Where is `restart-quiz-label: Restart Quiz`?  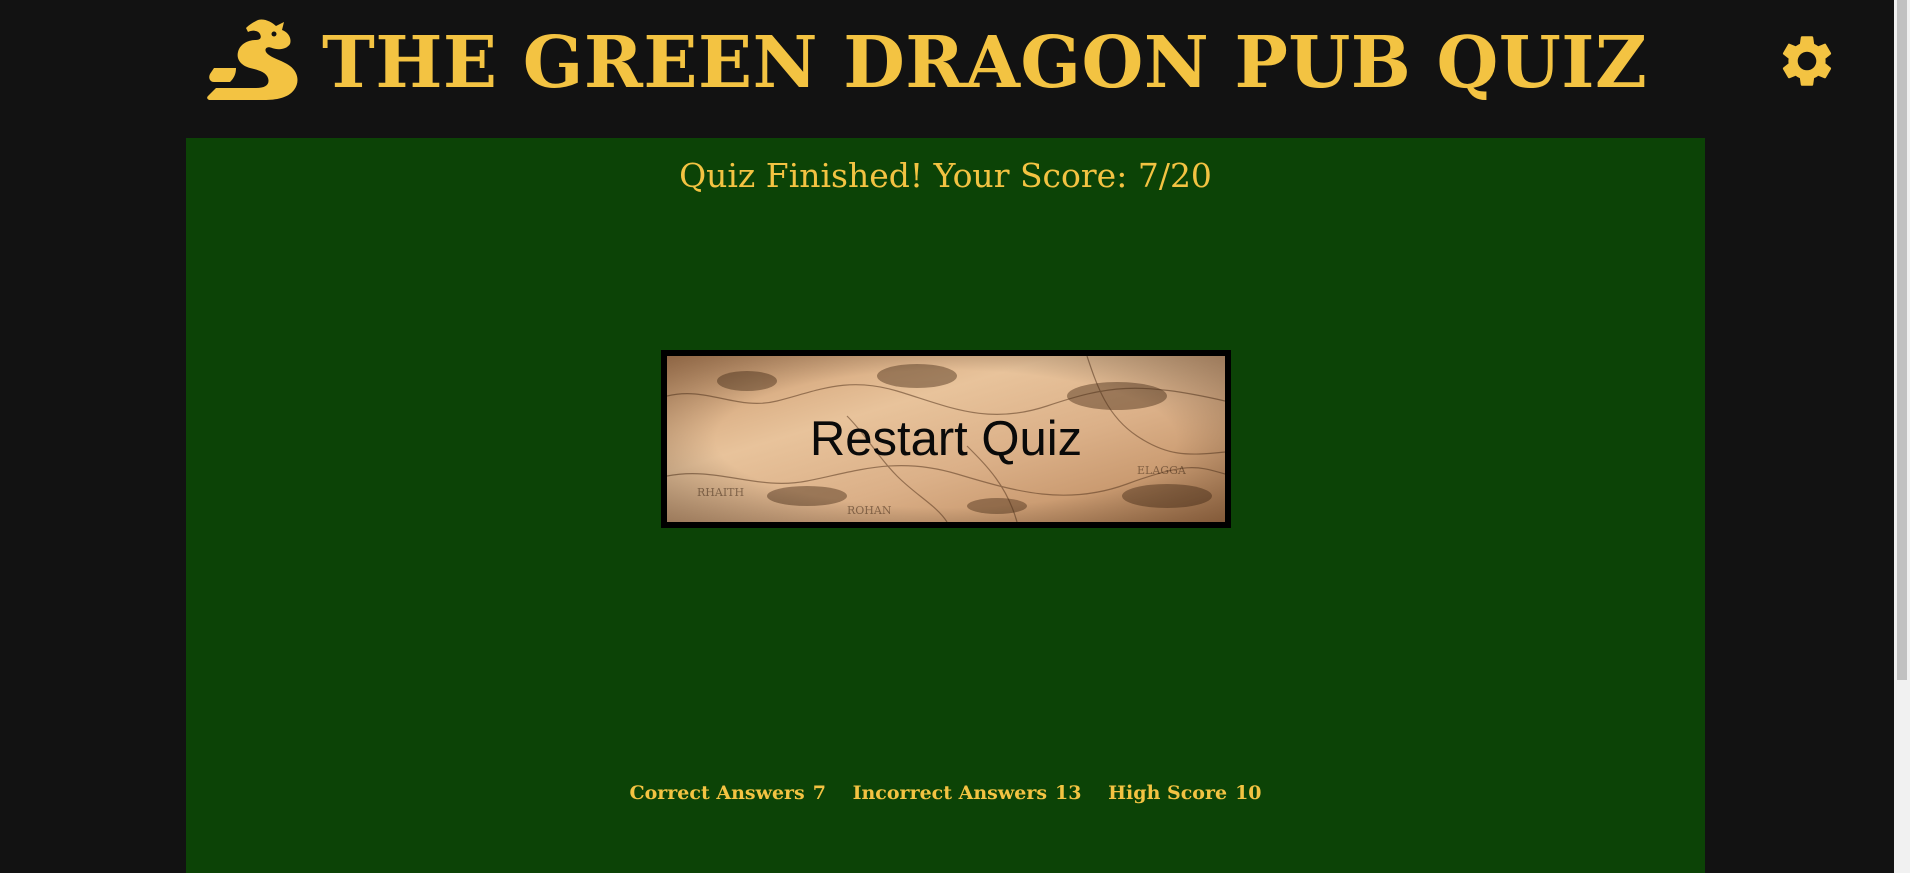 restart-quiz-label: Restart Quiz is located at coordinates (946, 439).